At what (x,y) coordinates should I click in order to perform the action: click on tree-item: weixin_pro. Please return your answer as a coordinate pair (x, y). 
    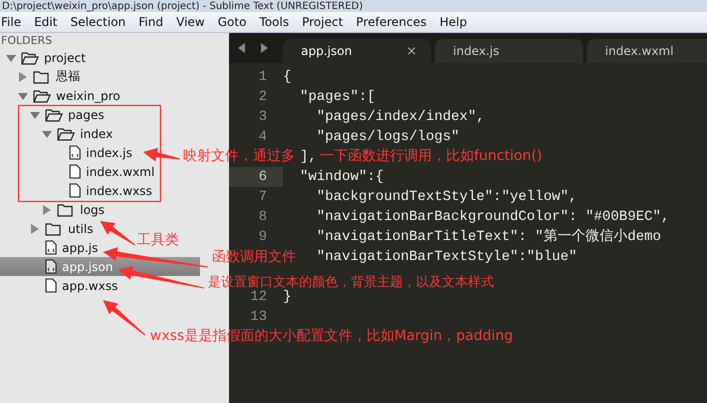
    Looking at the image, I should click on (62, 95).